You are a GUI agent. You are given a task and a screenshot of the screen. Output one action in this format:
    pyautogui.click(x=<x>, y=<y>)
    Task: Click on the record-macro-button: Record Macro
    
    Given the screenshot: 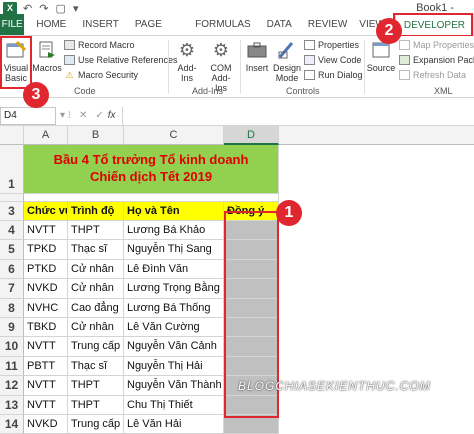 What is the action you would take?
    pyautogui.click(x=99, y=45)
    